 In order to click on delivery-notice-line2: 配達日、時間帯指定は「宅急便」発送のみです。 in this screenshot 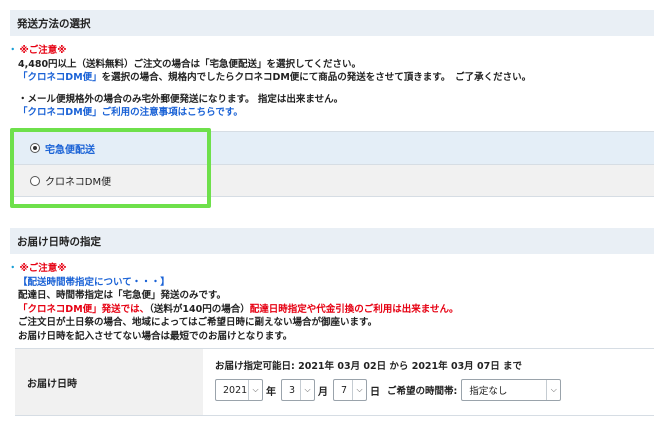, I will do `click(122, 295)`.